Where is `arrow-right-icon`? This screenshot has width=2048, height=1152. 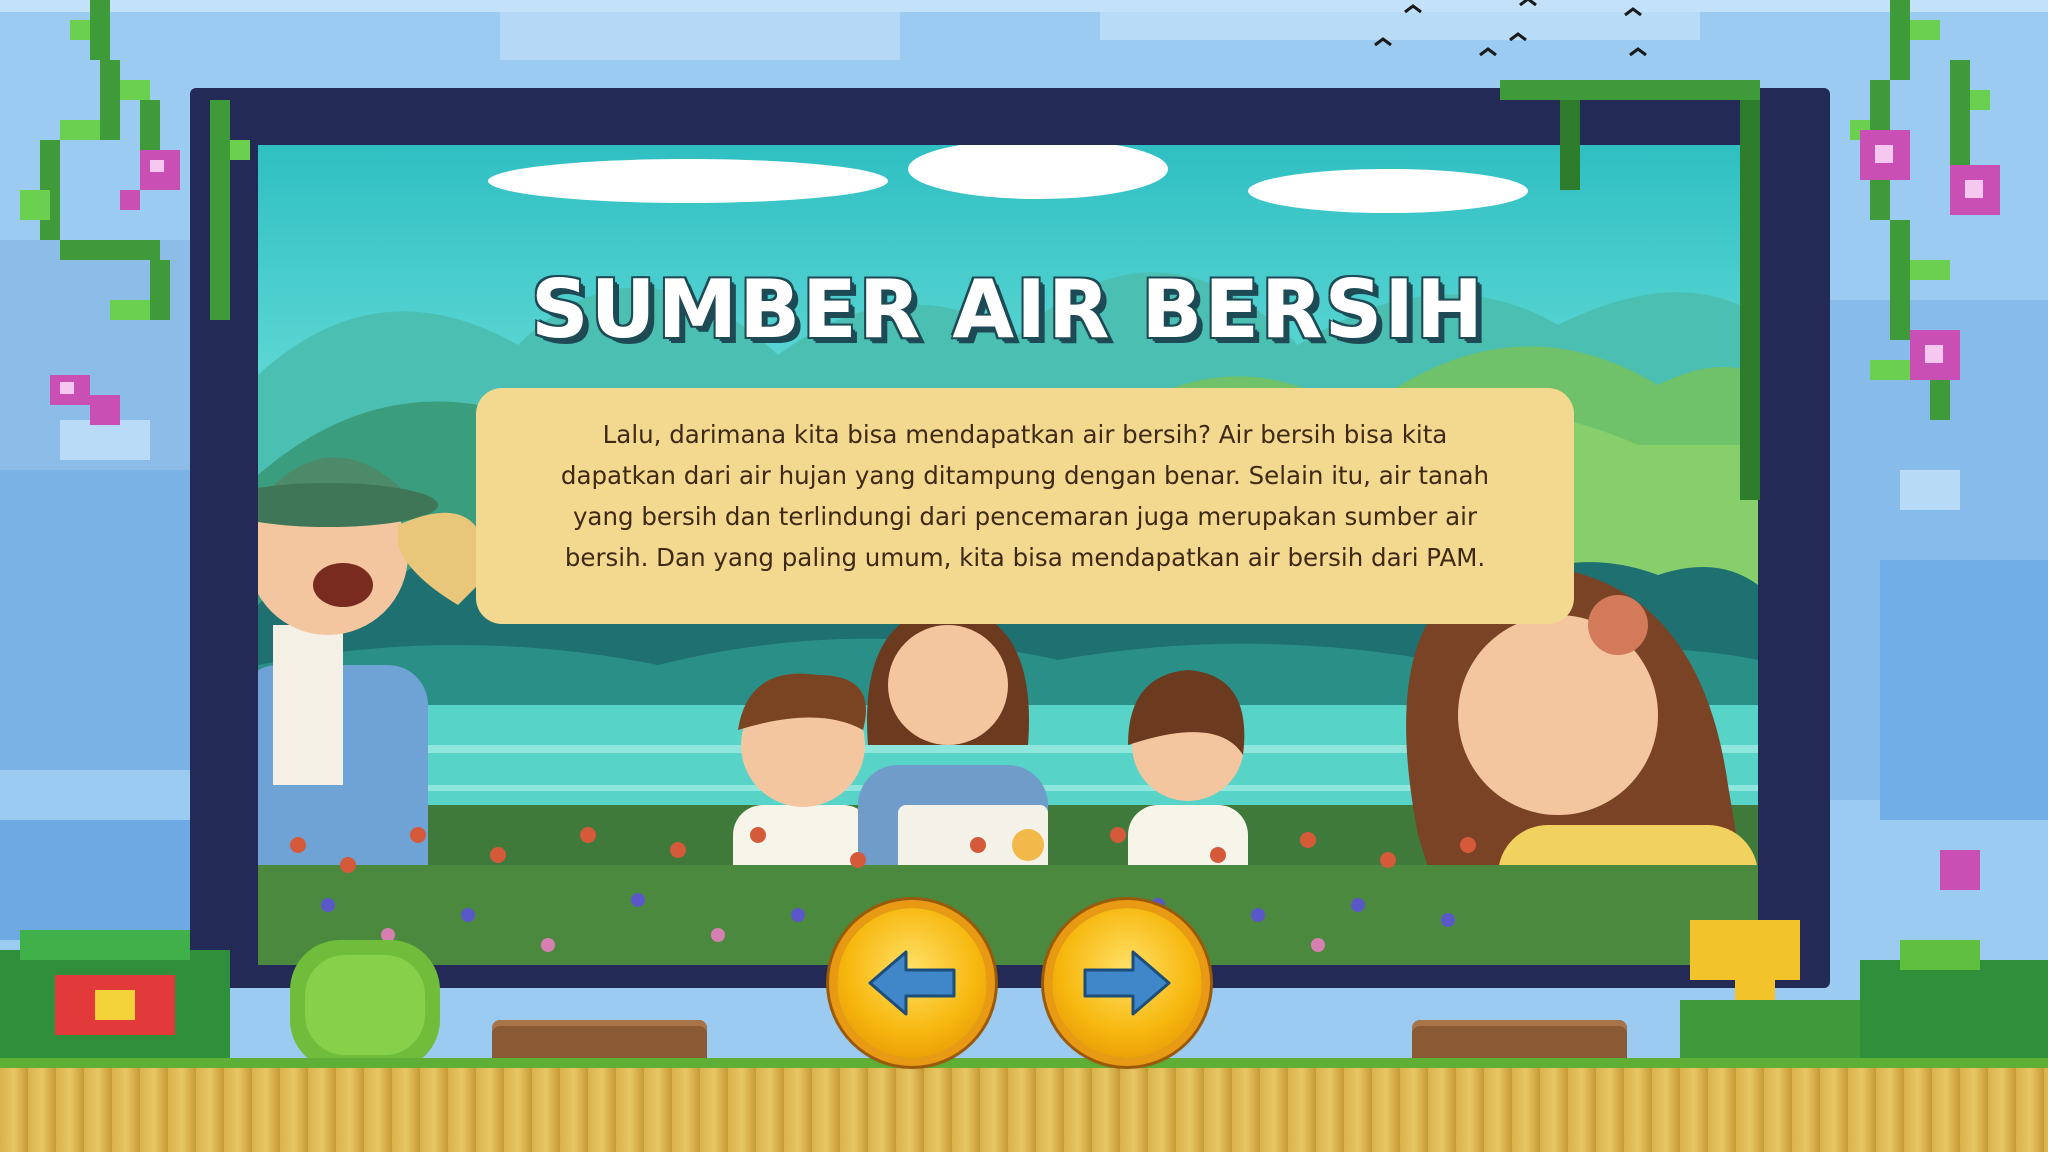
arrow-right-icon is located at coordinates (1127, 983).